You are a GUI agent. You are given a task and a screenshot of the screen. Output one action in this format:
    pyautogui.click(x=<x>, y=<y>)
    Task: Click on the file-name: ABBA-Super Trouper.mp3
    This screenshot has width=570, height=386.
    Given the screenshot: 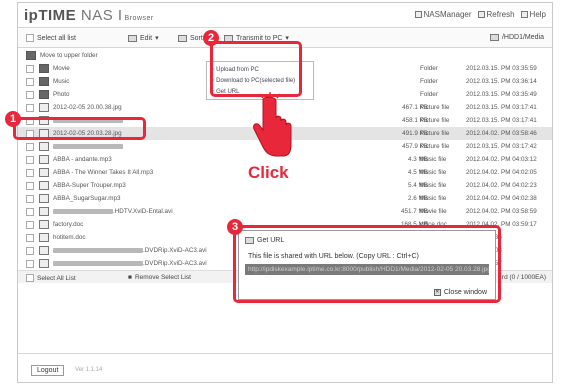 What is the action you would take?
    pyautogui.click(x=89, y=185)
    